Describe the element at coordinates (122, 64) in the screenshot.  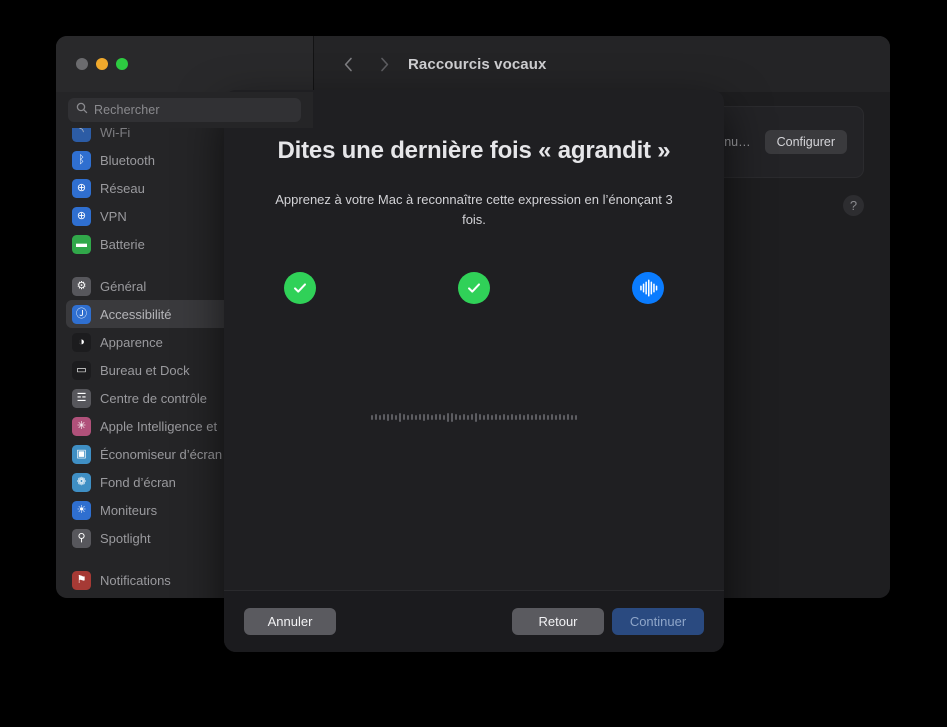
I see `maximize-window-button` at that location.